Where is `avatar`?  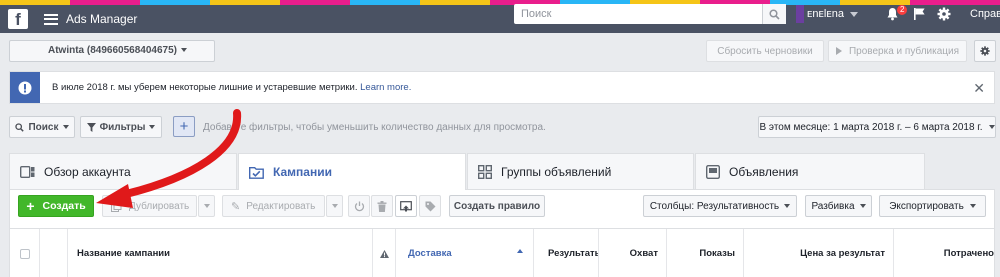 avatar is located at coordinates (800, 14).